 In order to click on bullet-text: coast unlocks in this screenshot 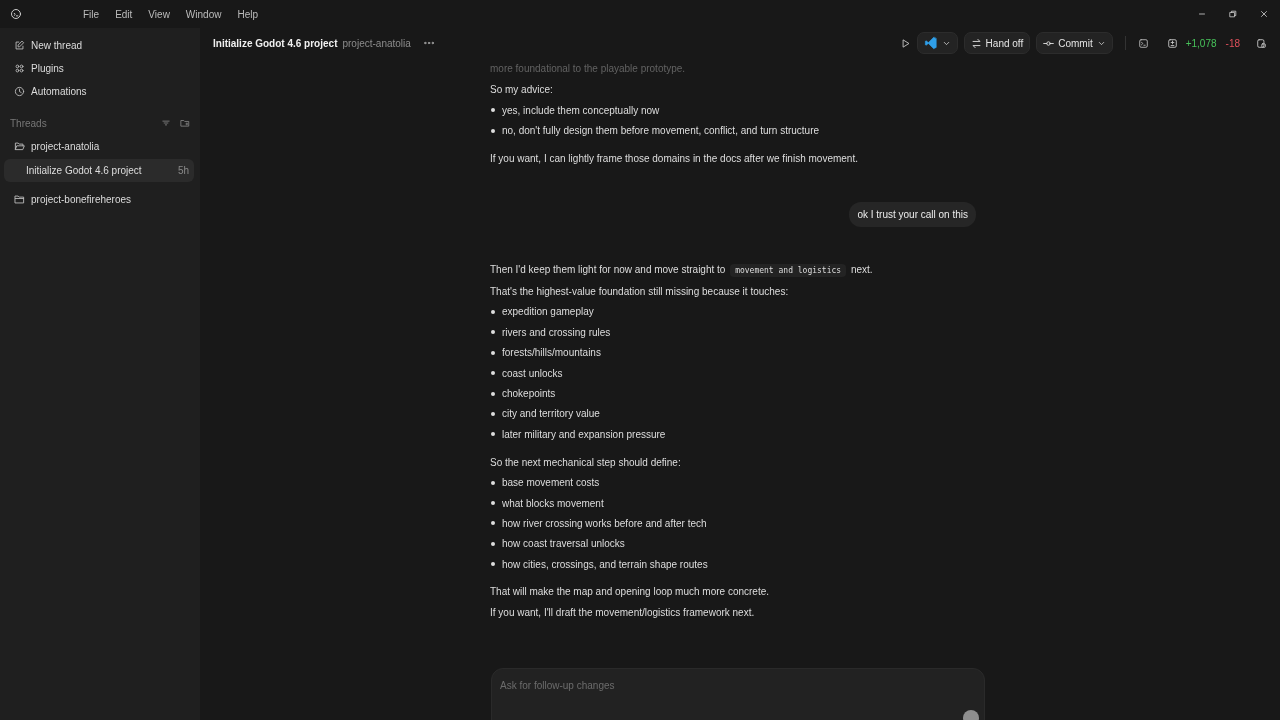, I will do `click(532, 373)`.